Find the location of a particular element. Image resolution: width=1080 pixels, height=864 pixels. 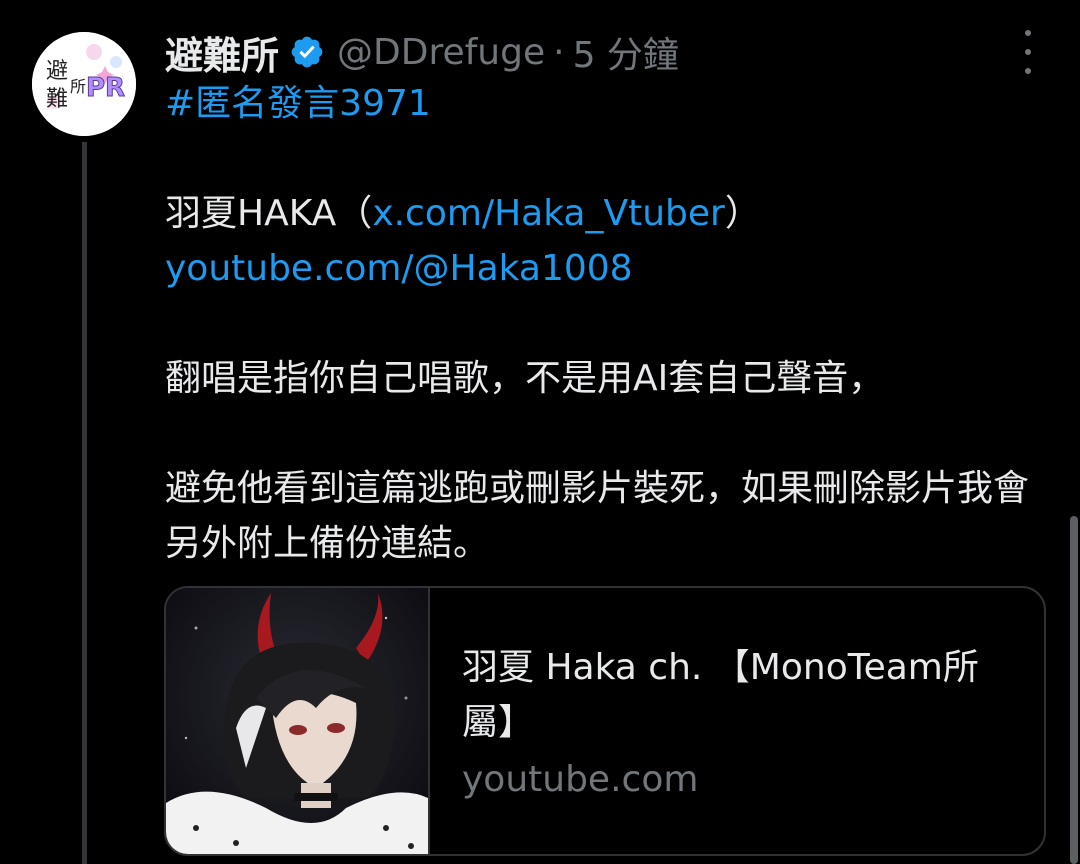

avatar-pr-text: PR is located at coordinates (105, 88).